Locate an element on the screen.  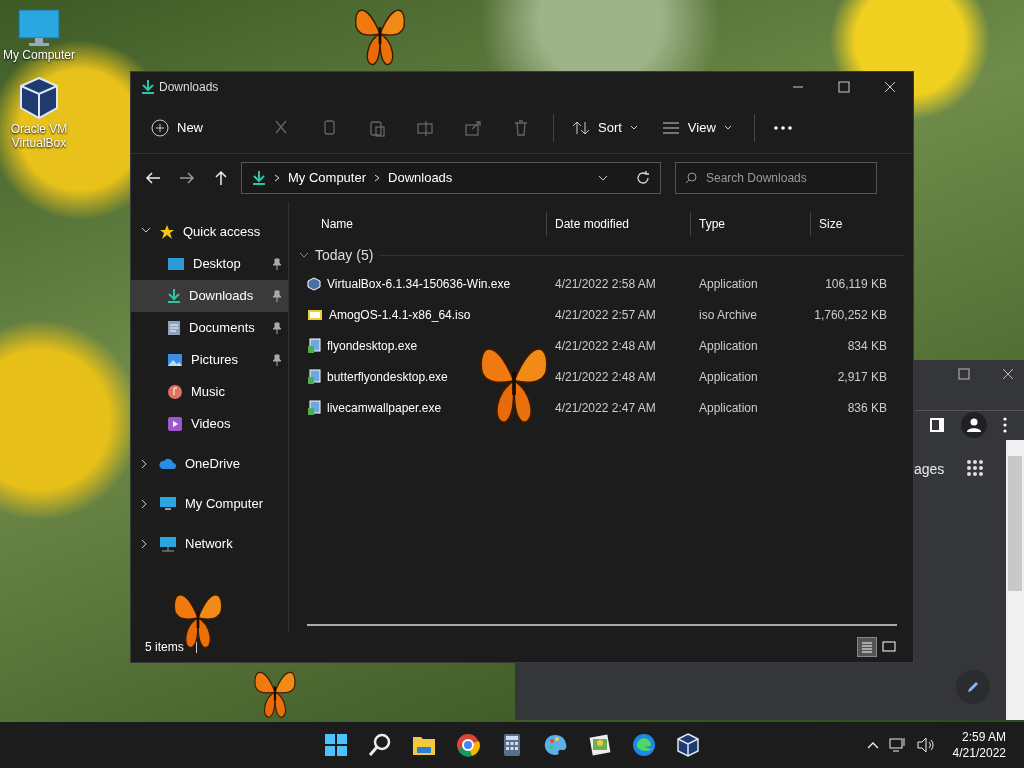
star-icon is located at coordinates (167, 232).